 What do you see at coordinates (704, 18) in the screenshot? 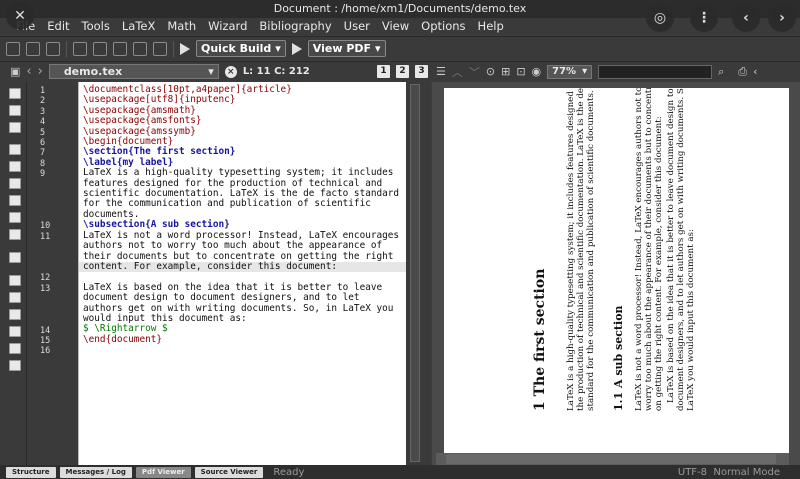
I see `more-icon: ⋮` at bounding box center [704, 18].